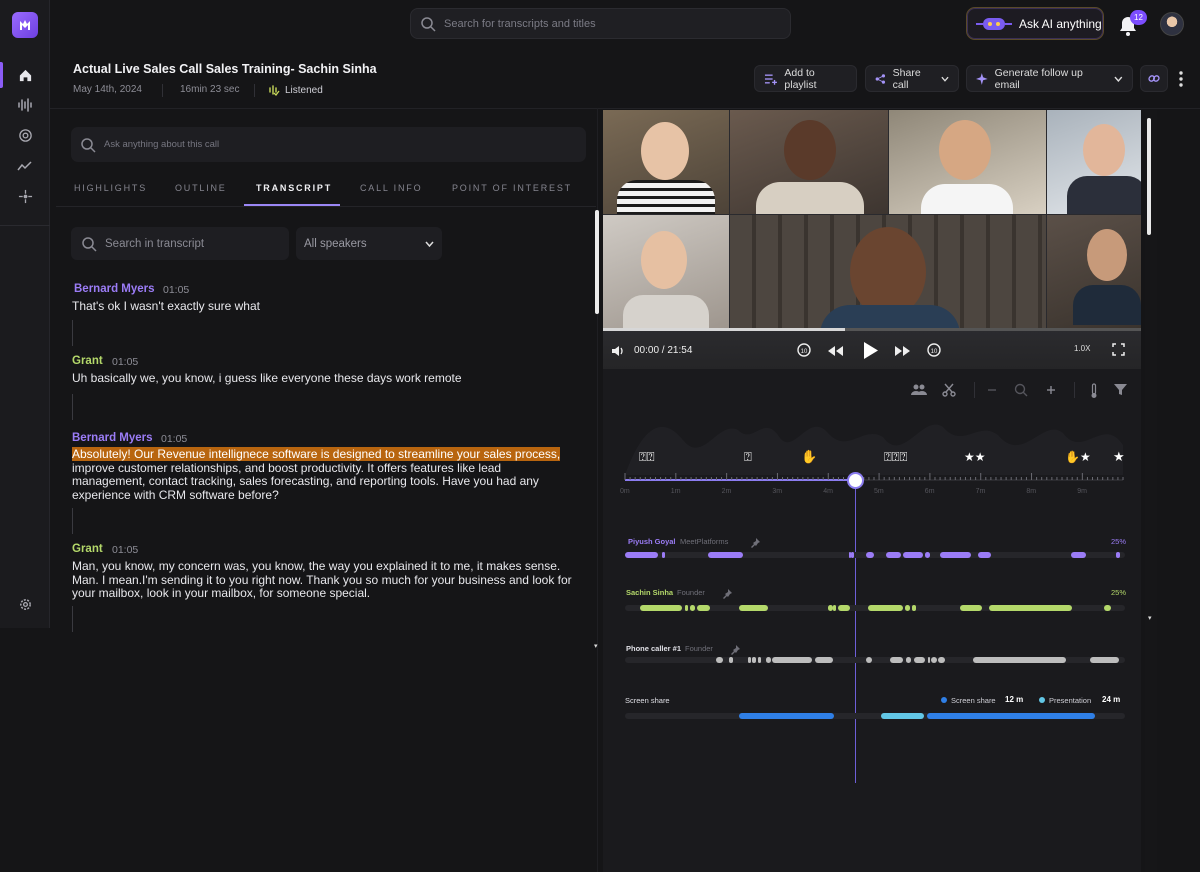 The image size is (1200, 872). What do you see at coordinates (919, 392) in the screenshot?
I see `participants-icon` at bounding box center [919, 392].